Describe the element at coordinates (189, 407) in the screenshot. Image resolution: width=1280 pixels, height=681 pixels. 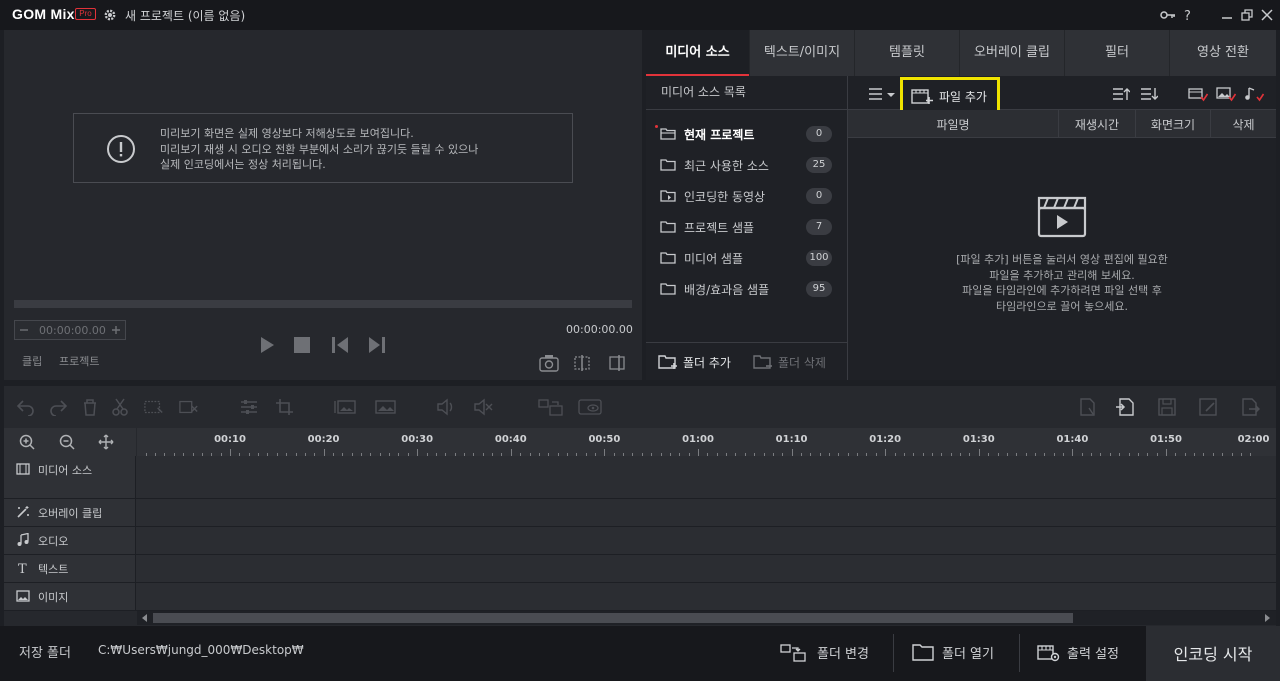
I see `remove-clip-icon` at that location.